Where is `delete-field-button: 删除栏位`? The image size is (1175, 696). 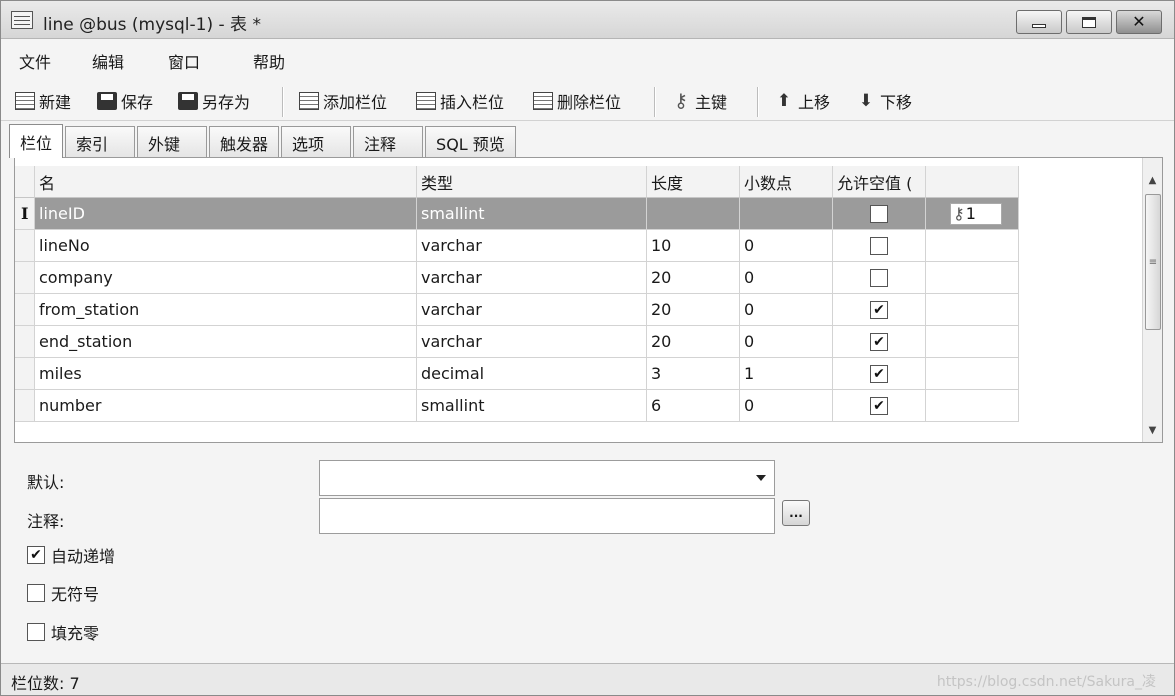 delete-field-button: 删除栏位 is located at coordinates (577, 101).